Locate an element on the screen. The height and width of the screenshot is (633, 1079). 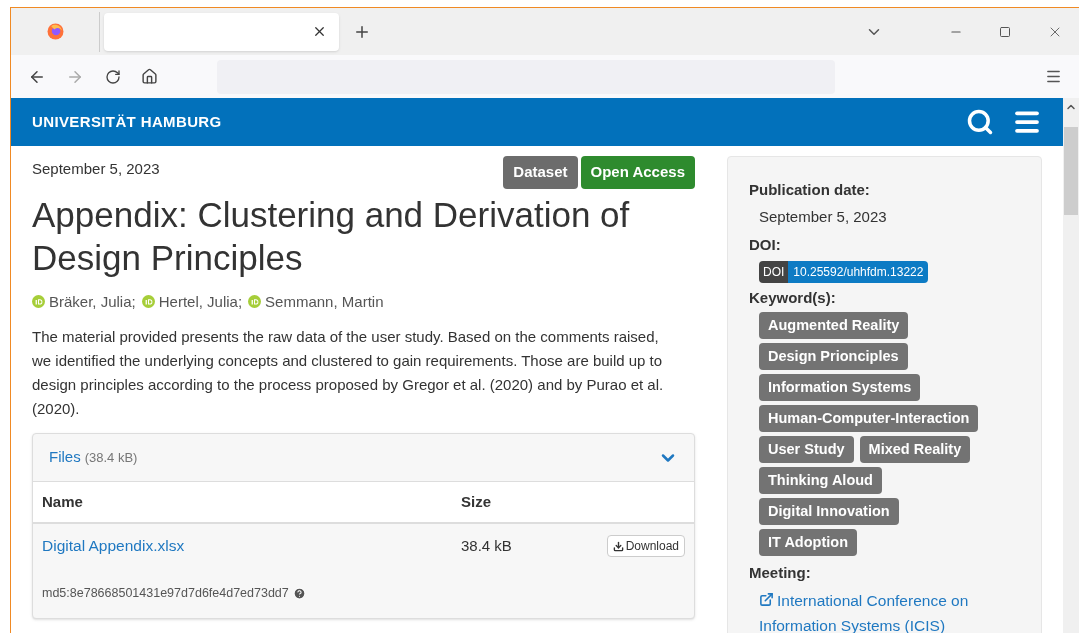
field-label: DOI: is located at coordinates (765, 245).